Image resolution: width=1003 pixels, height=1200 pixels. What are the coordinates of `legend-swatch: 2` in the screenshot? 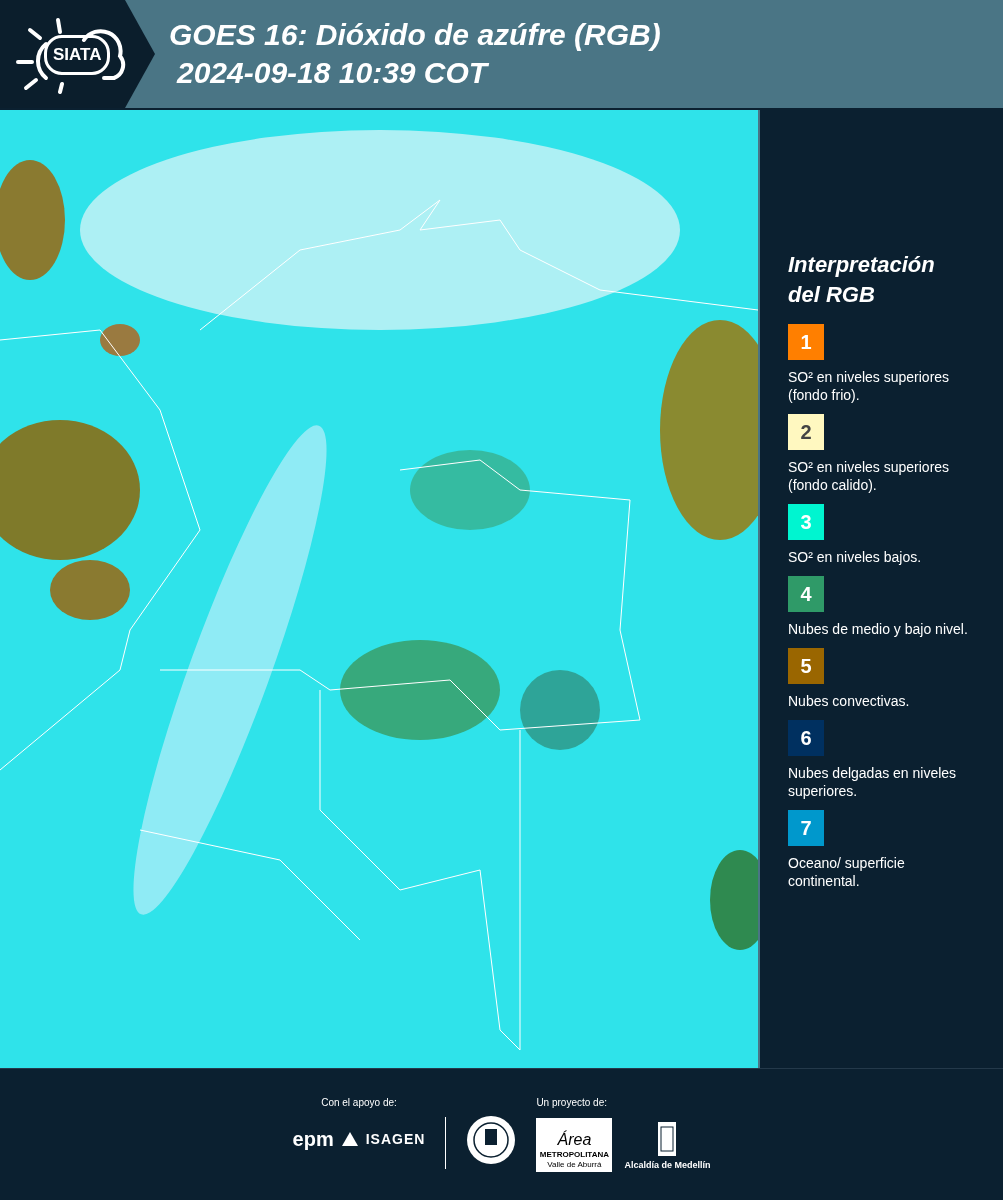 It's located at (806, 432).